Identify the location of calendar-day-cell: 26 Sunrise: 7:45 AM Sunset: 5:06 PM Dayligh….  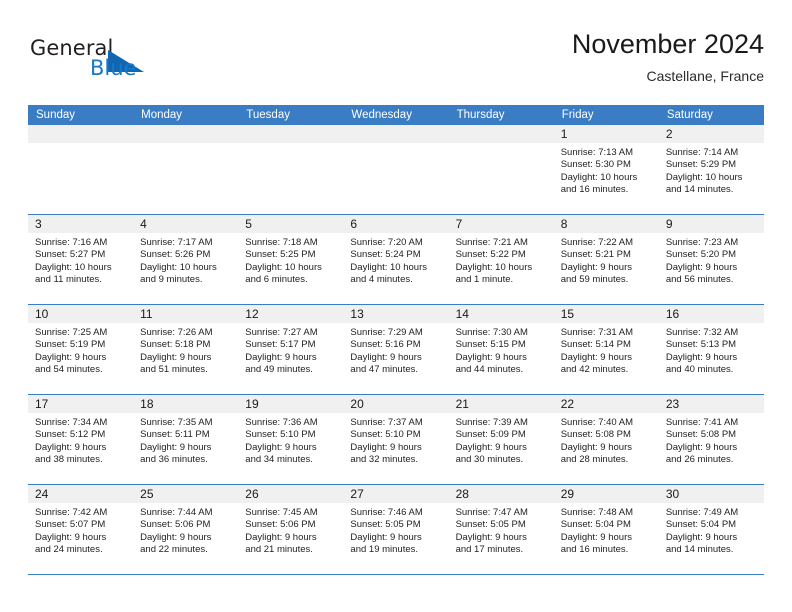
(291, 529).